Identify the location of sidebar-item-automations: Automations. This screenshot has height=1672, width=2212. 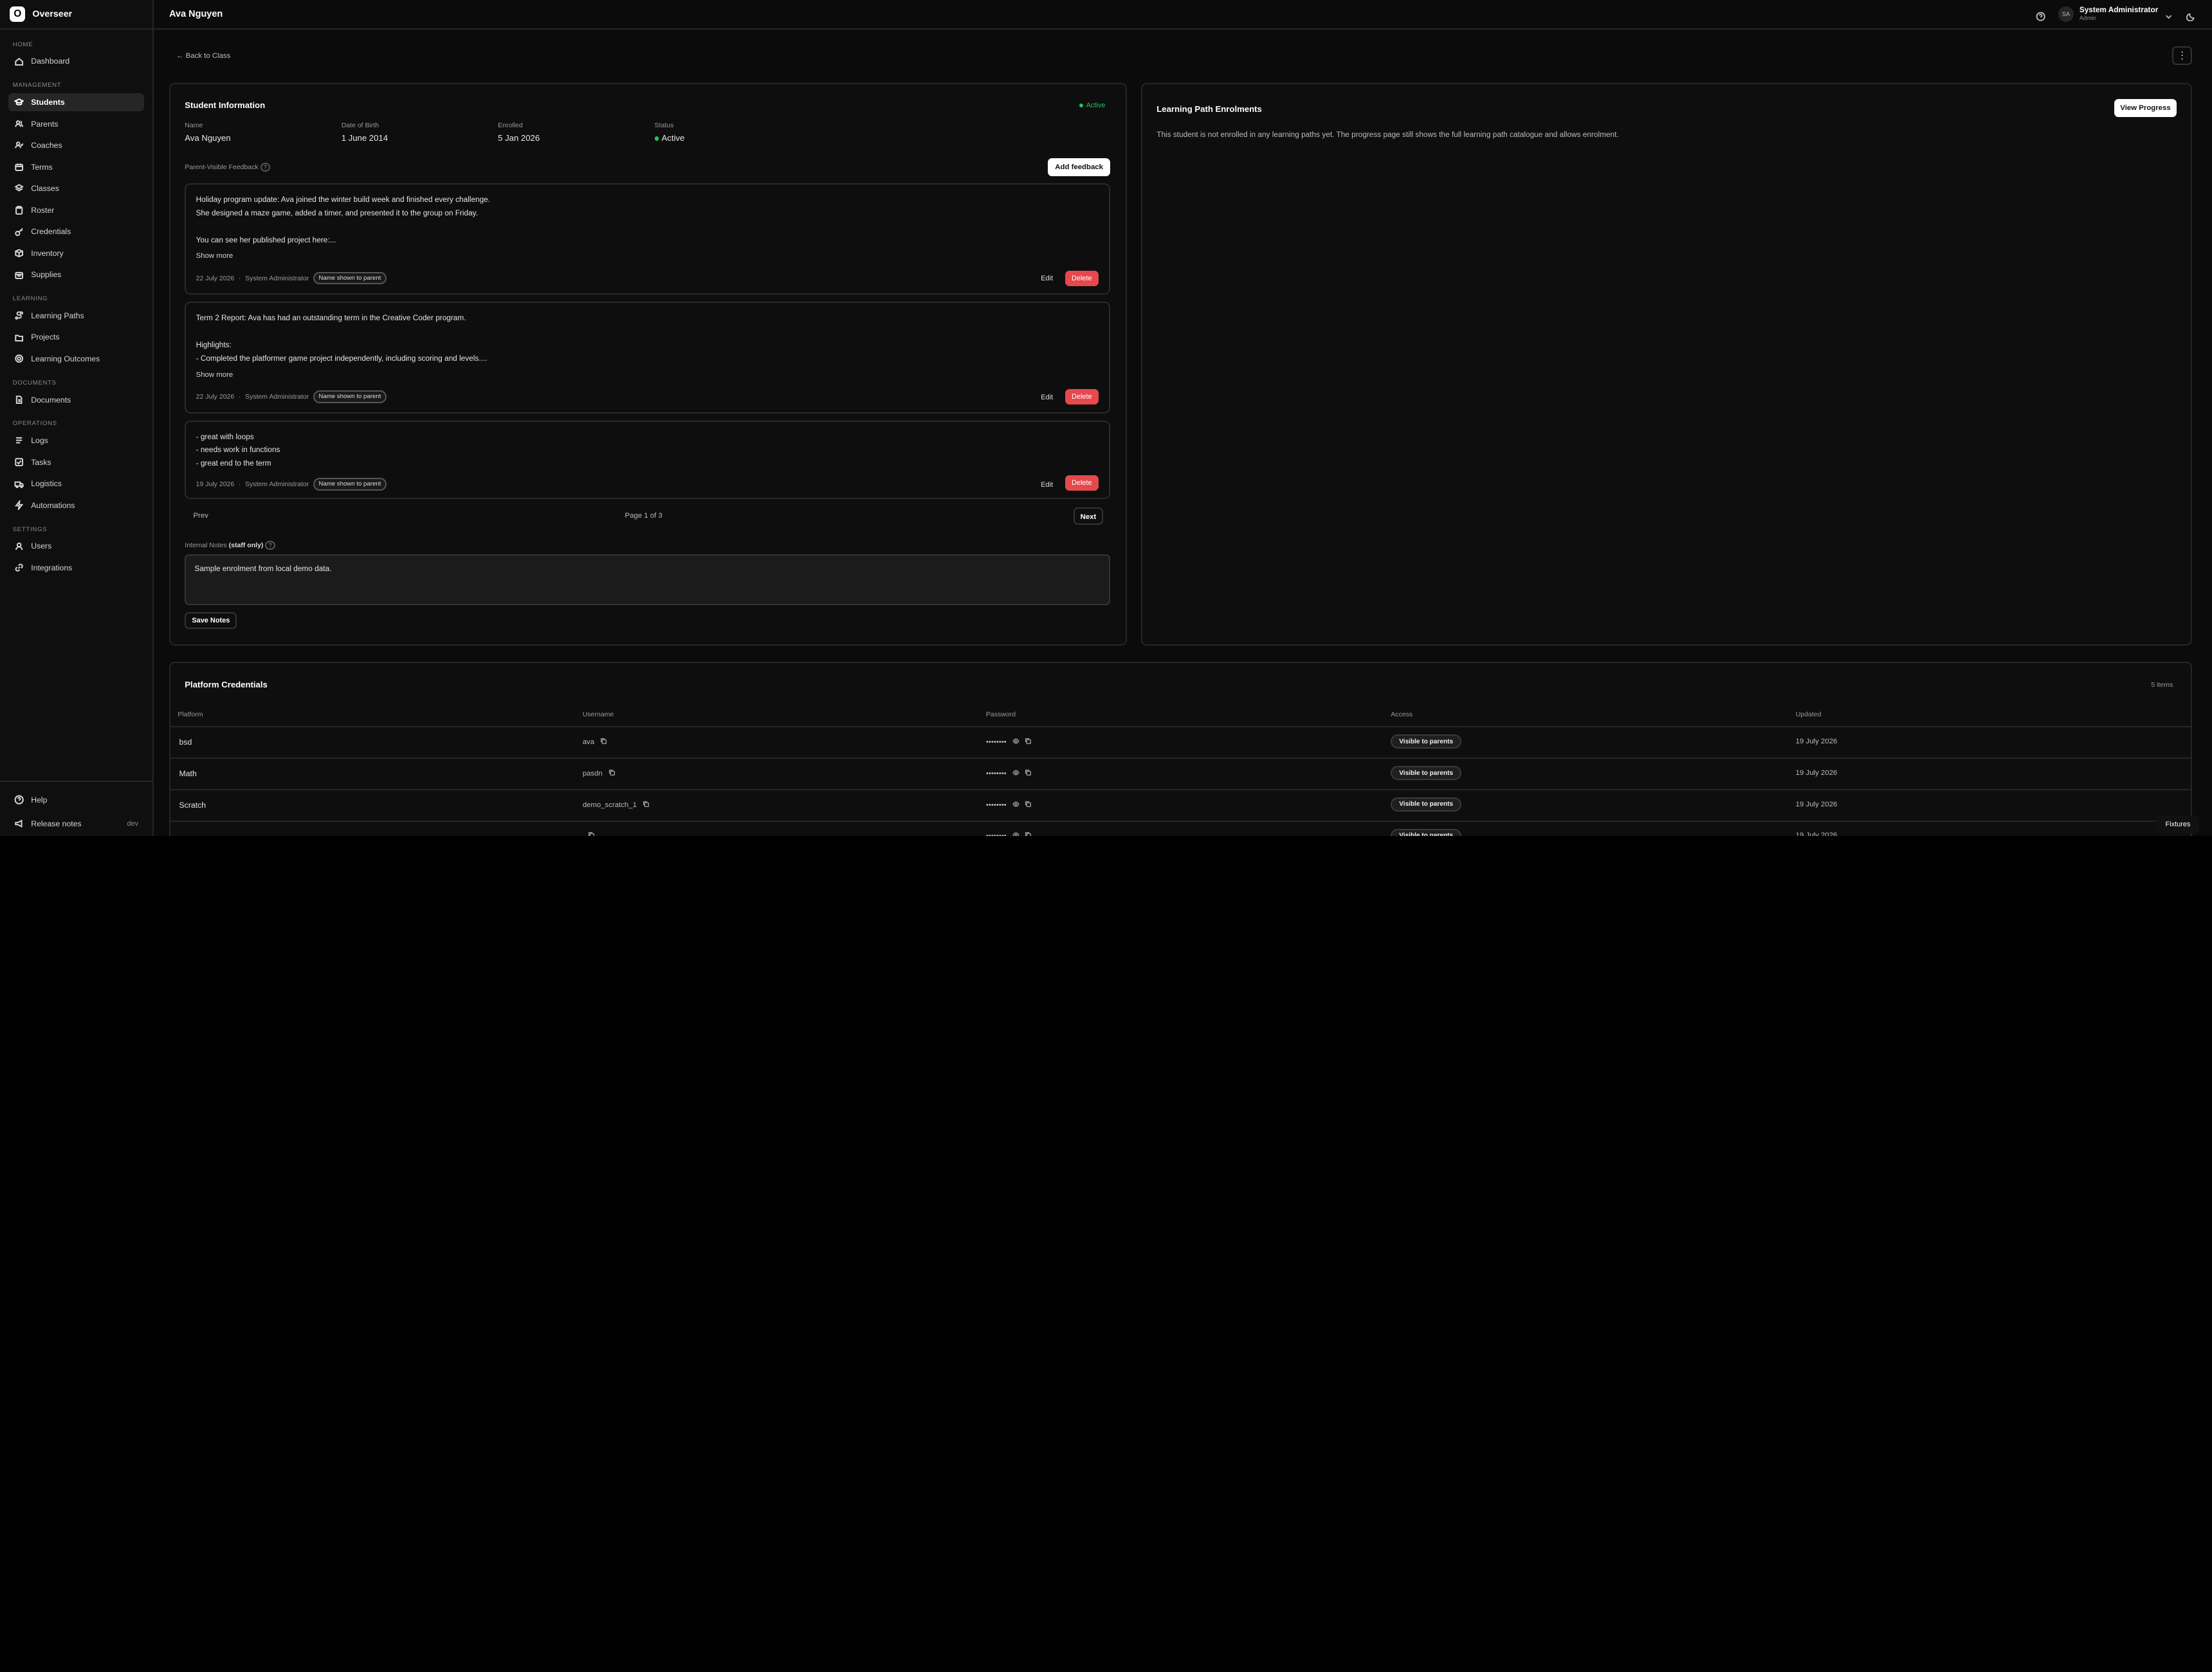
(76, 505).